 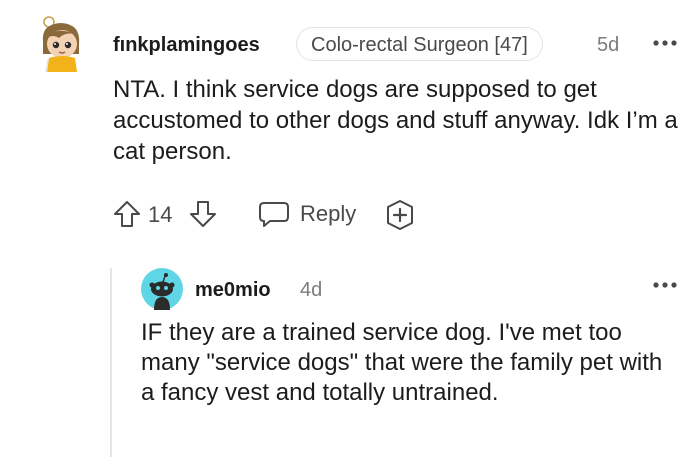 I want to click on downvote-button, so click(x=203, y=214).